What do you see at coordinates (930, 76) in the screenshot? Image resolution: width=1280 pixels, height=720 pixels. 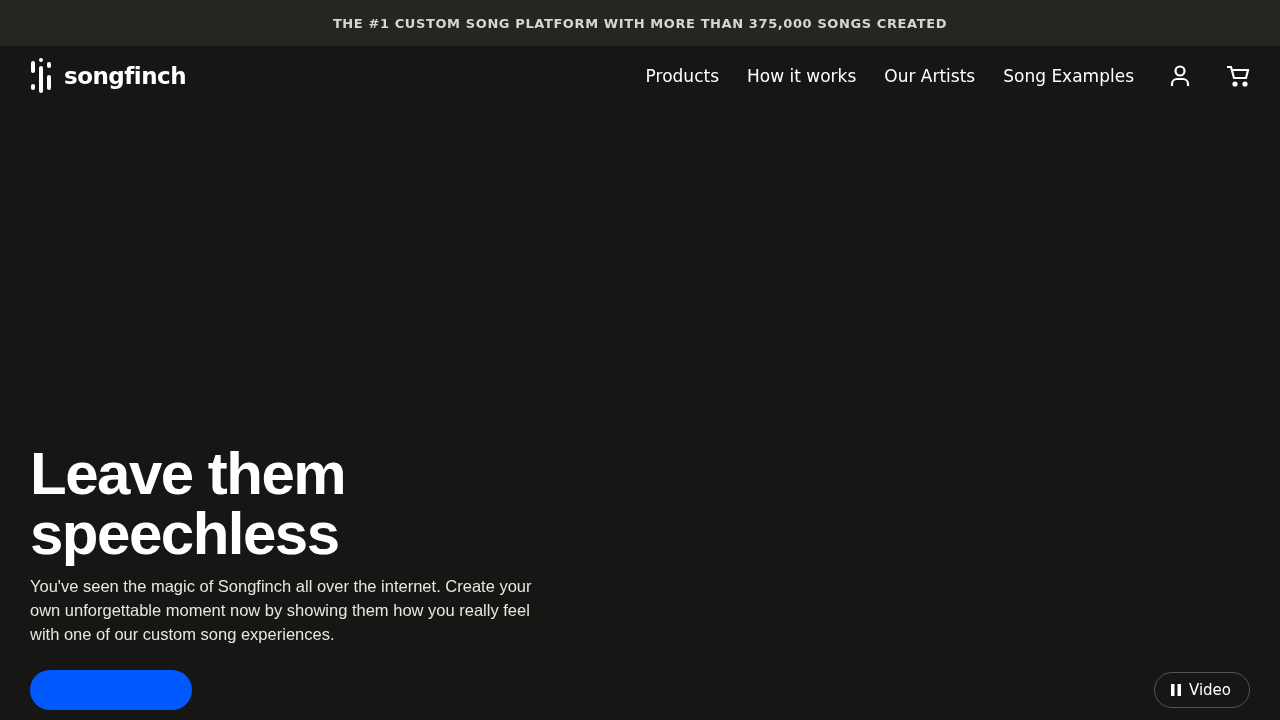 I see `nav-link: Our Artists` at bounding box center [930, 76].